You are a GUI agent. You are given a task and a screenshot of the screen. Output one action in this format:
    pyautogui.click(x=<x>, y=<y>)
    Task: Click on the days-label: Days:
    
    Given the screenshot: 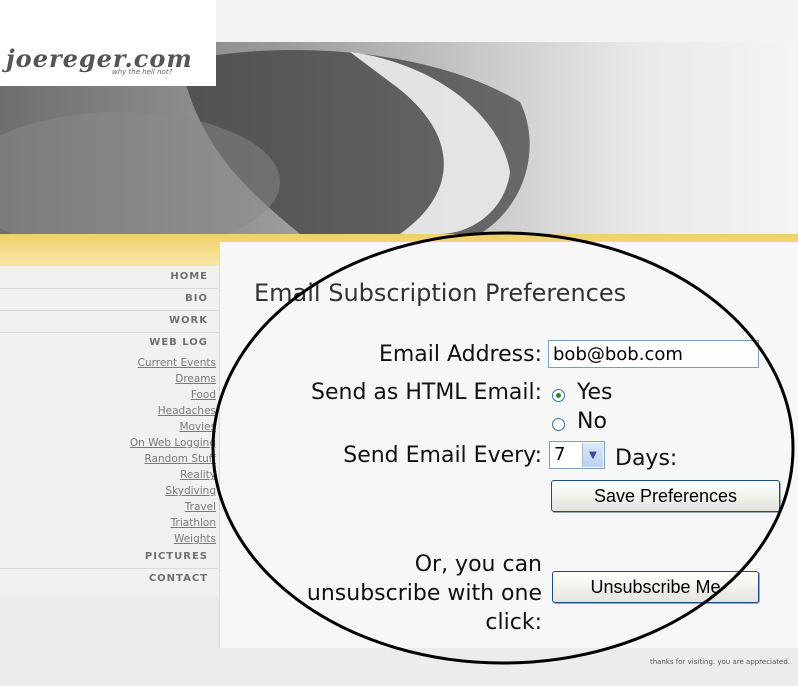 What is the action you would take?
    pyautogui.click(x=646, y=458)
    